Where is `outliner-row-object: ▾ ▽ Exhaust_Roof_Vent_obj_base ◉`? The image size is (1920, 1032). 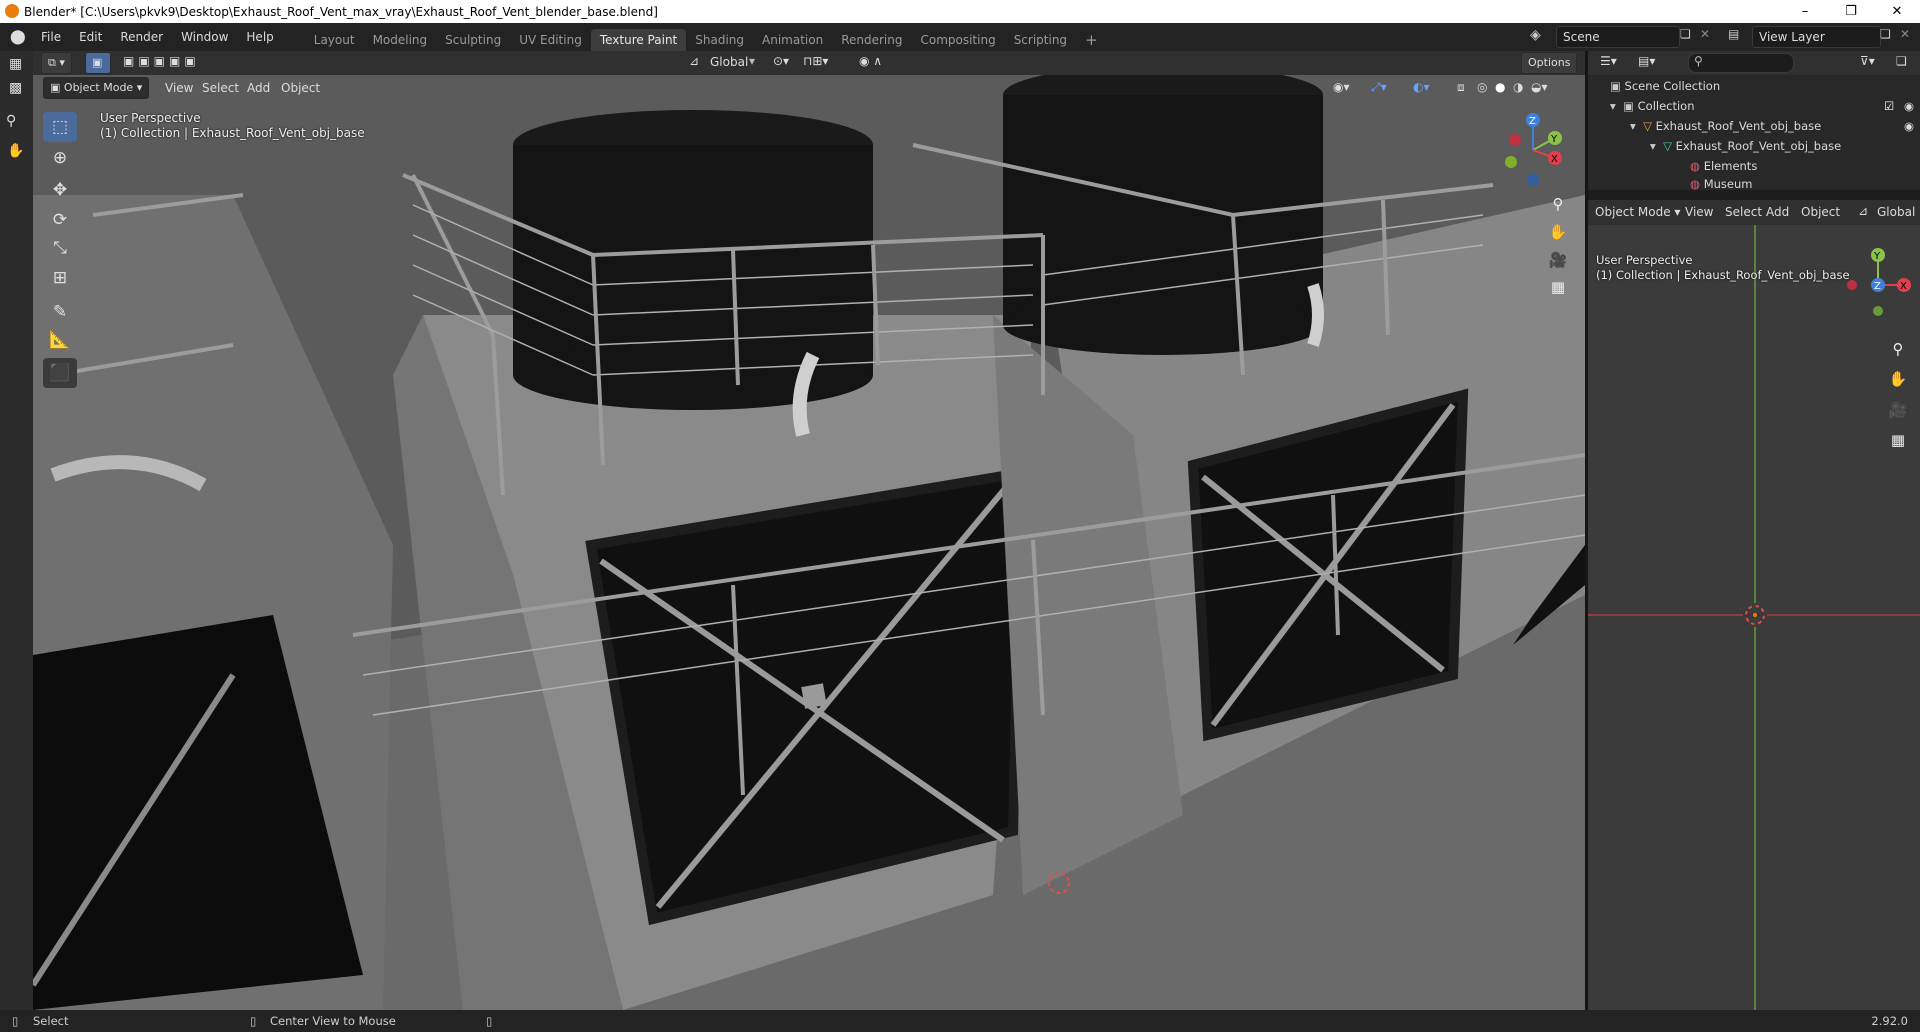 outliner-row-object: ▾ ▽ Exhaust_Roof_Vent_obj_base ◉ is located at coordinates (1773, 126).